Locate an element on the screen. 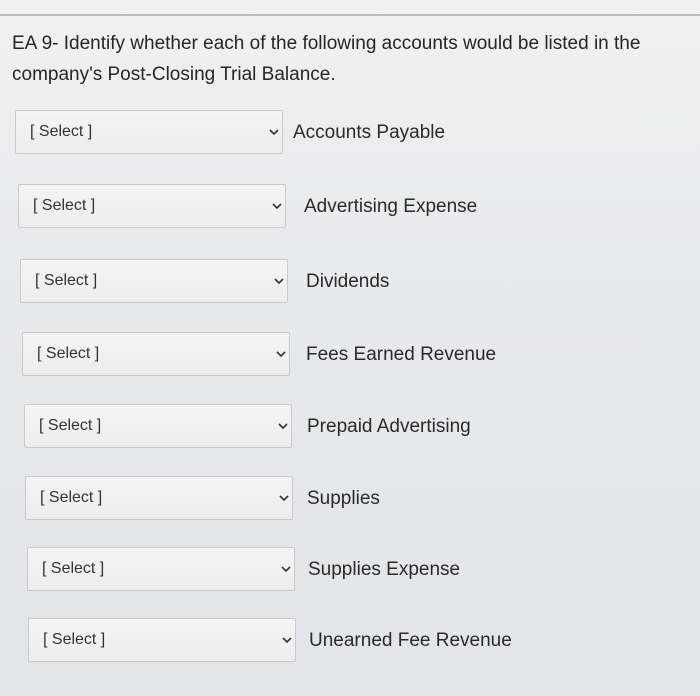 The width and height of the screenshot is (700, 696). account-label: Prepaid Advertising is located at coordinates (389, 426).